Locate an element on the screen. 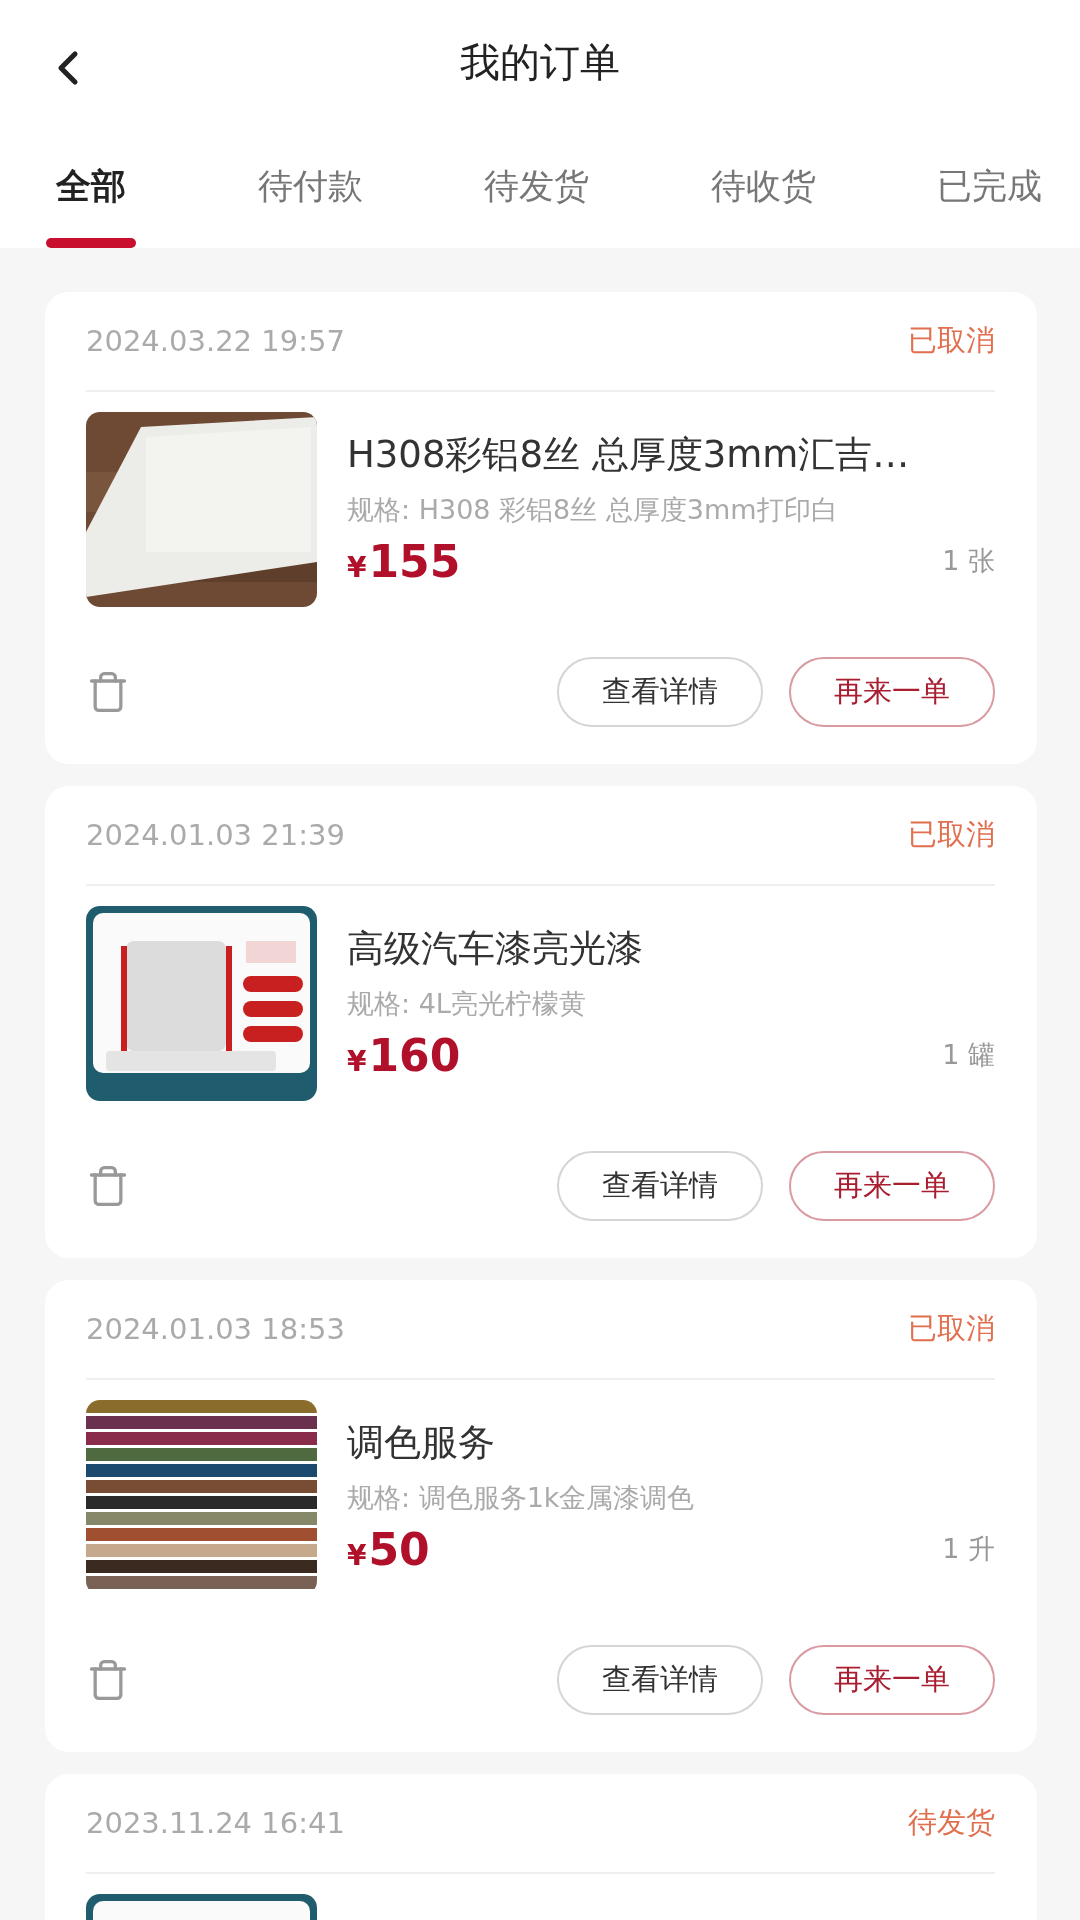 This screenshot has width=1080, height=1920. order-tab: 全部 is located at coordinates (91, 181).